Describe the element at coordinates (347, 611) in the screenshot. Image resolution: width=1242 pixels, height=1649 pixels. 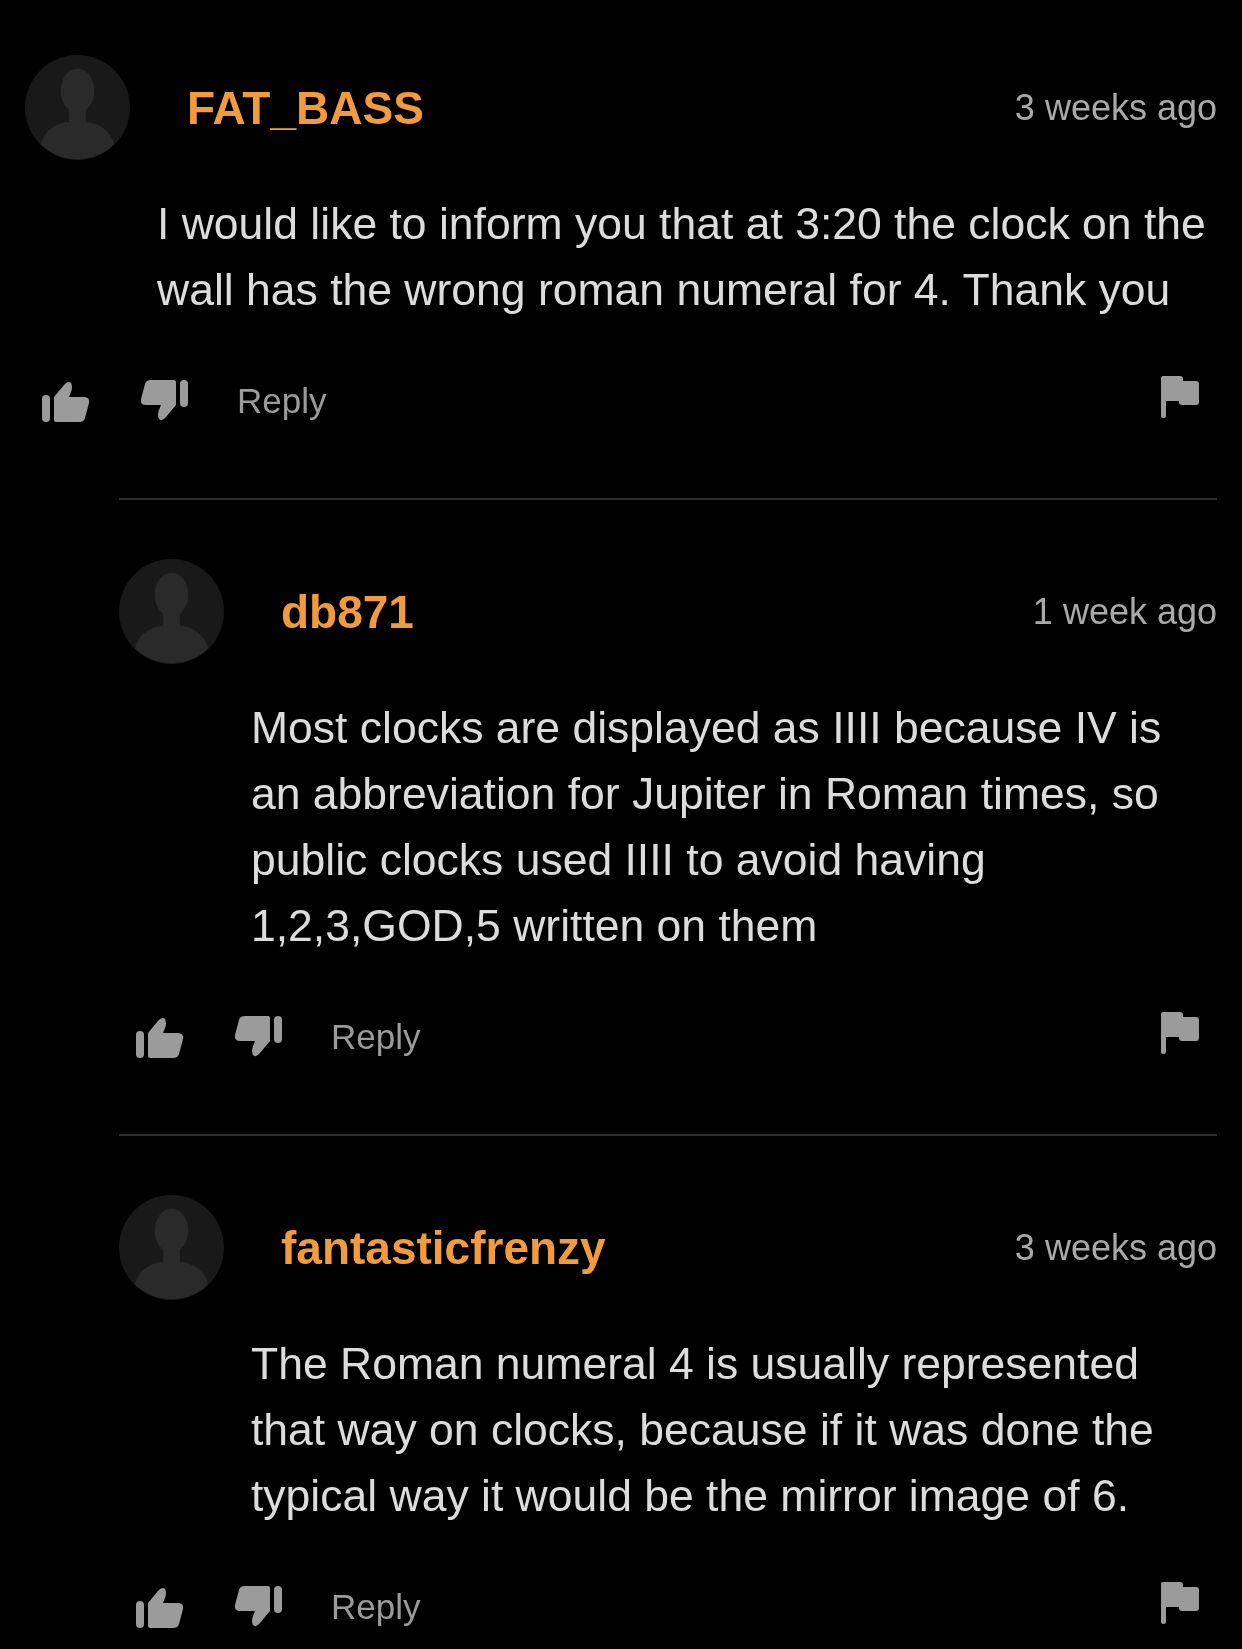
I see `username: db871` at that location.